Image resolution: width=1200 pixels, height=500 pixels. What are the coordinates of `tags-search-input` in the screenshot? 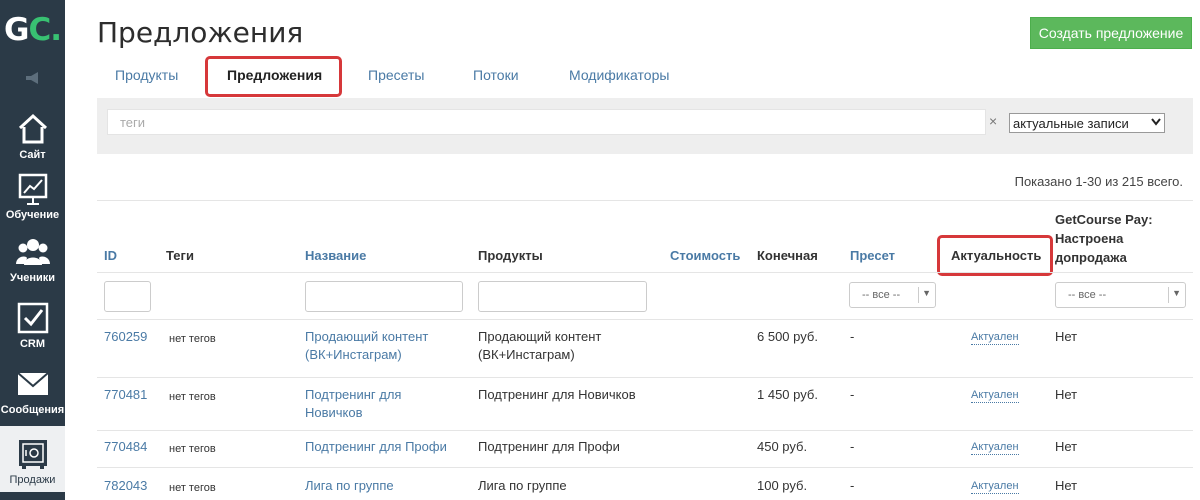 It's located at (546, 122).